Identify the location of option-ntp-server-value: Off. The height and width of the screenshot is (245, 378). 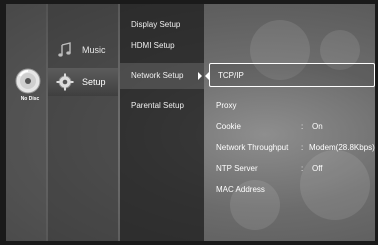
(317, 168).